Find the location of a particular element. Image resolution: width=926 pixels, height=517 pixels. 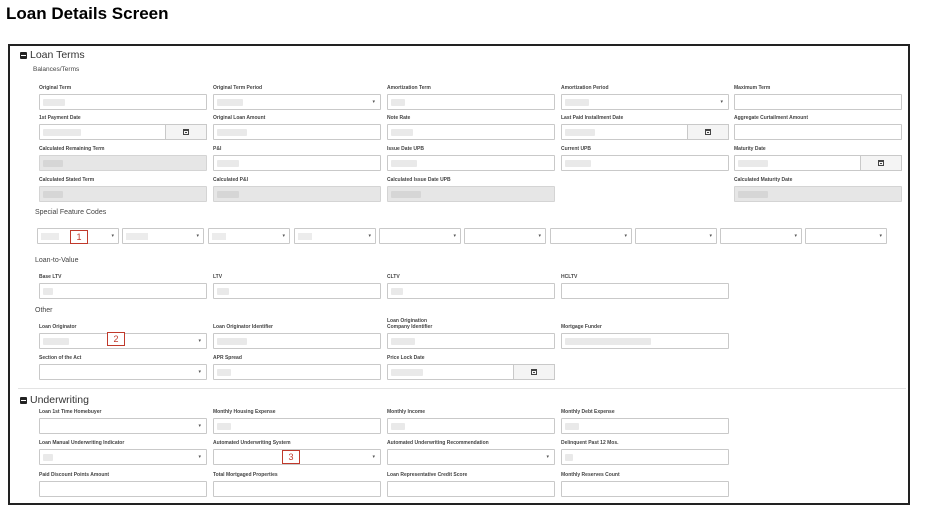

base-ltv-input is located at coordinates (123, 291).